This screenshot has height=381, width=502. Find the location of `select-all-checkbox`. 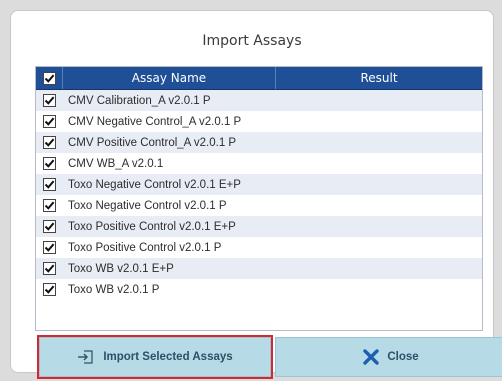

select-all-checkbox is located at coordinates (49, 78).